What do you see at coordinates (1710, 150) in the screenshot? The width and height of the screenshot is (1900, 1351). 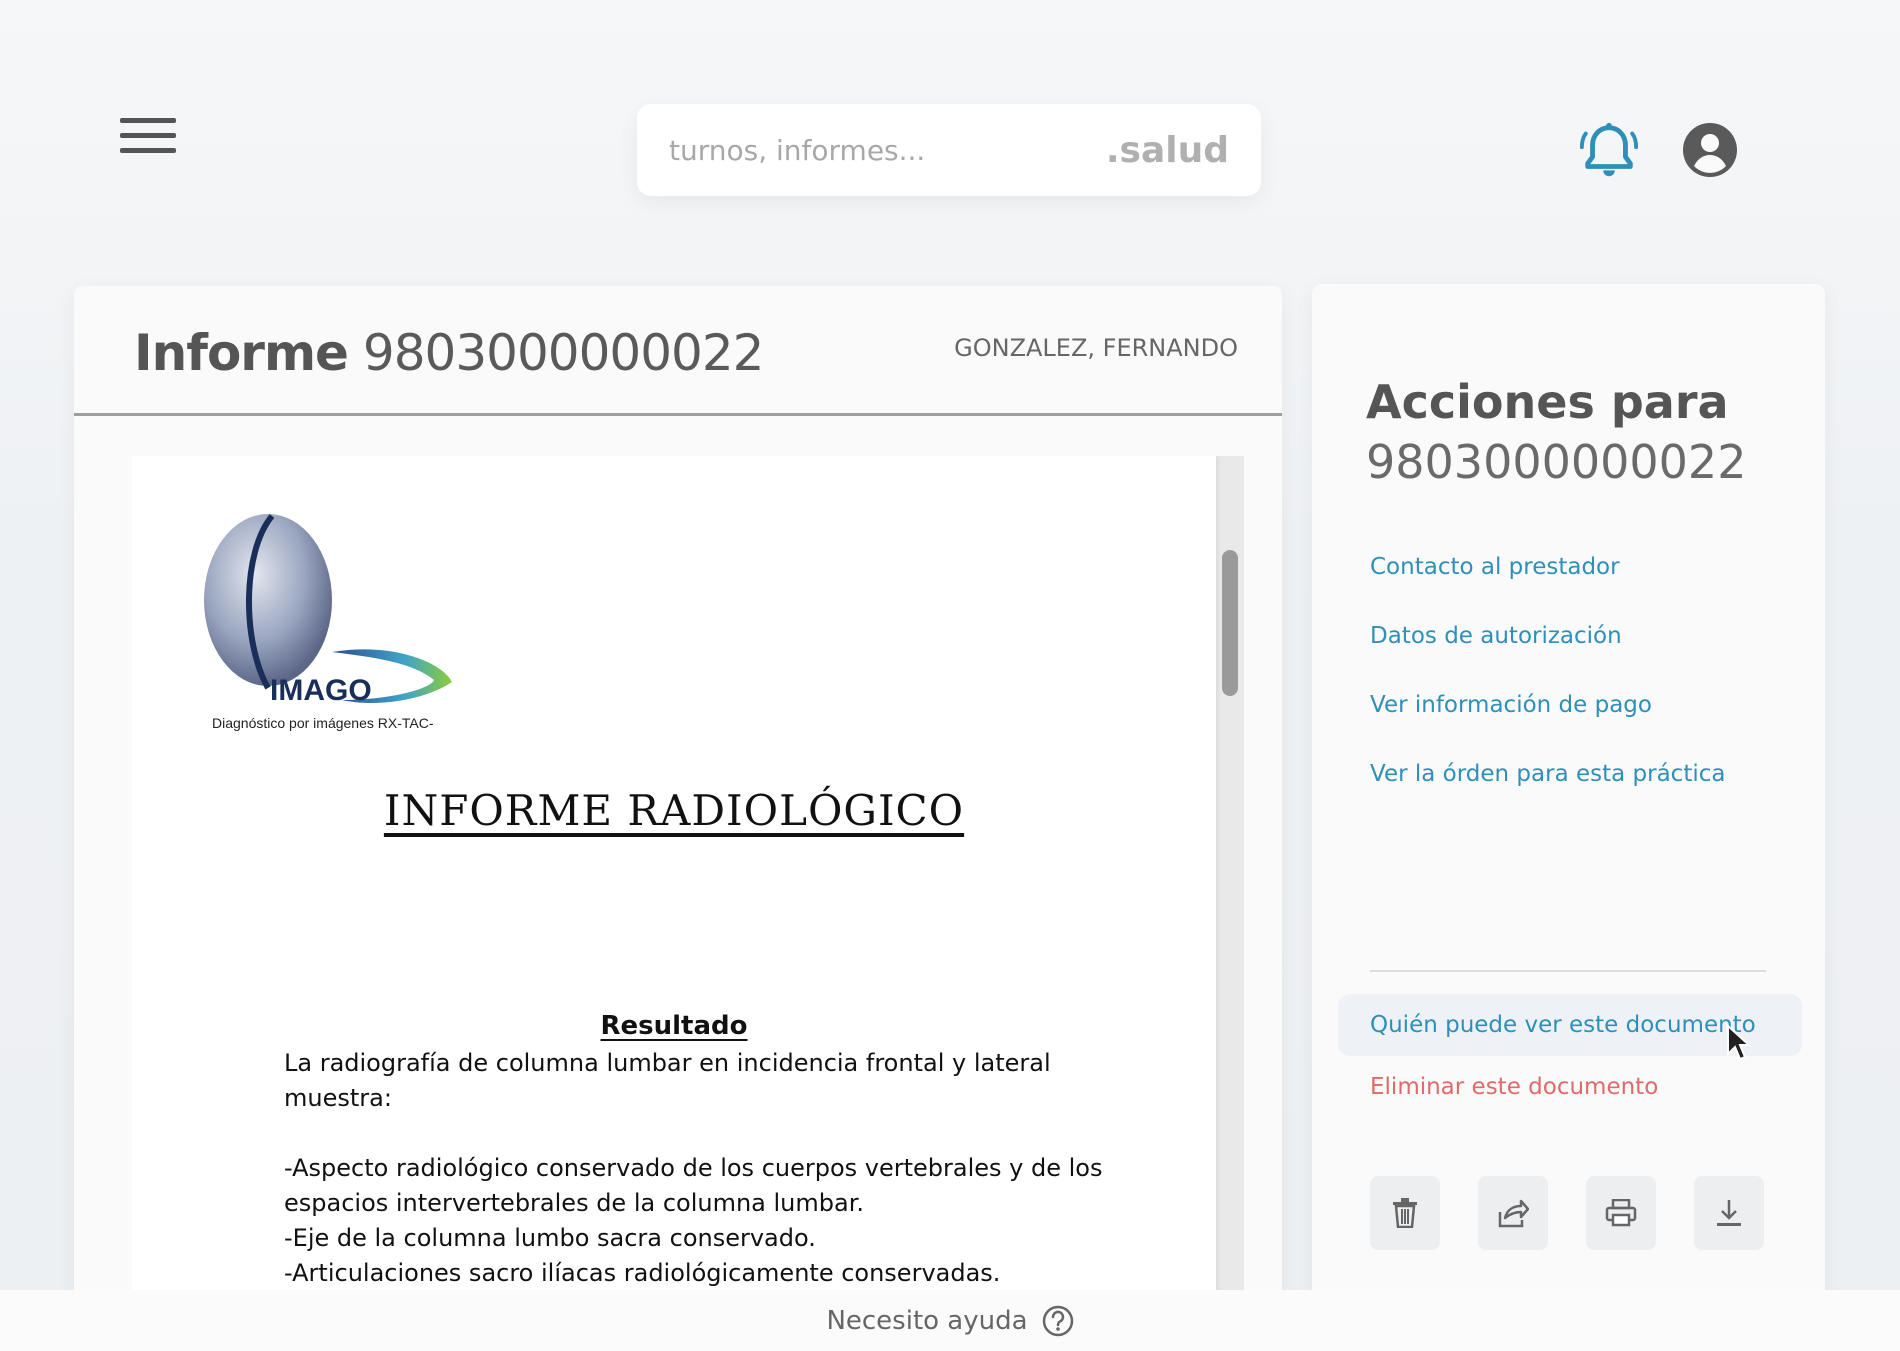 I see `user-account-icon` at bounding box center [1710, 150].